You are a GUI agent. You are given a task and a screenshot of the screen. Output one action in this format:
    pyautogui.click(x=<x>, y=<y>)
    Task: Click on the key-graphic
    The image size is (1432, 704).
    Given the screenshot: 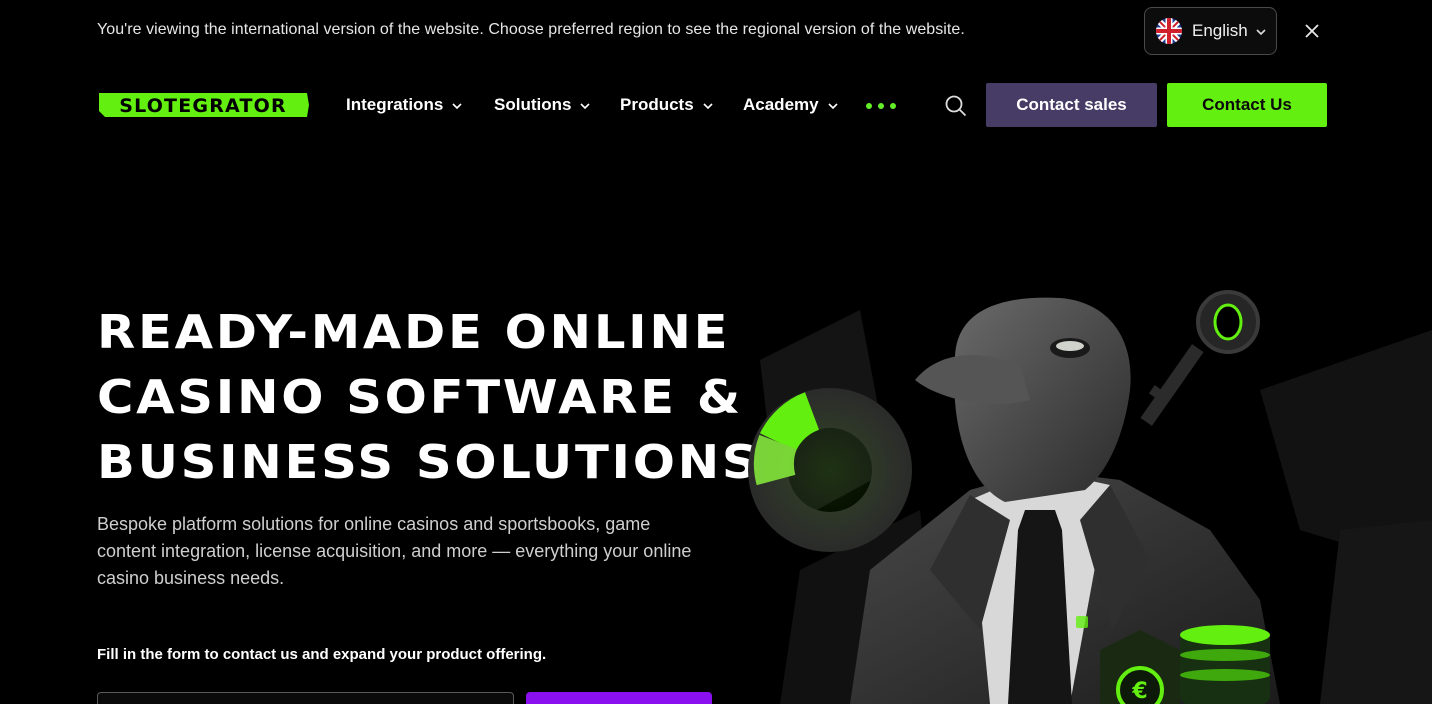 What is the action you would take?
    pyautogui.click(x=1200, y=358)
    